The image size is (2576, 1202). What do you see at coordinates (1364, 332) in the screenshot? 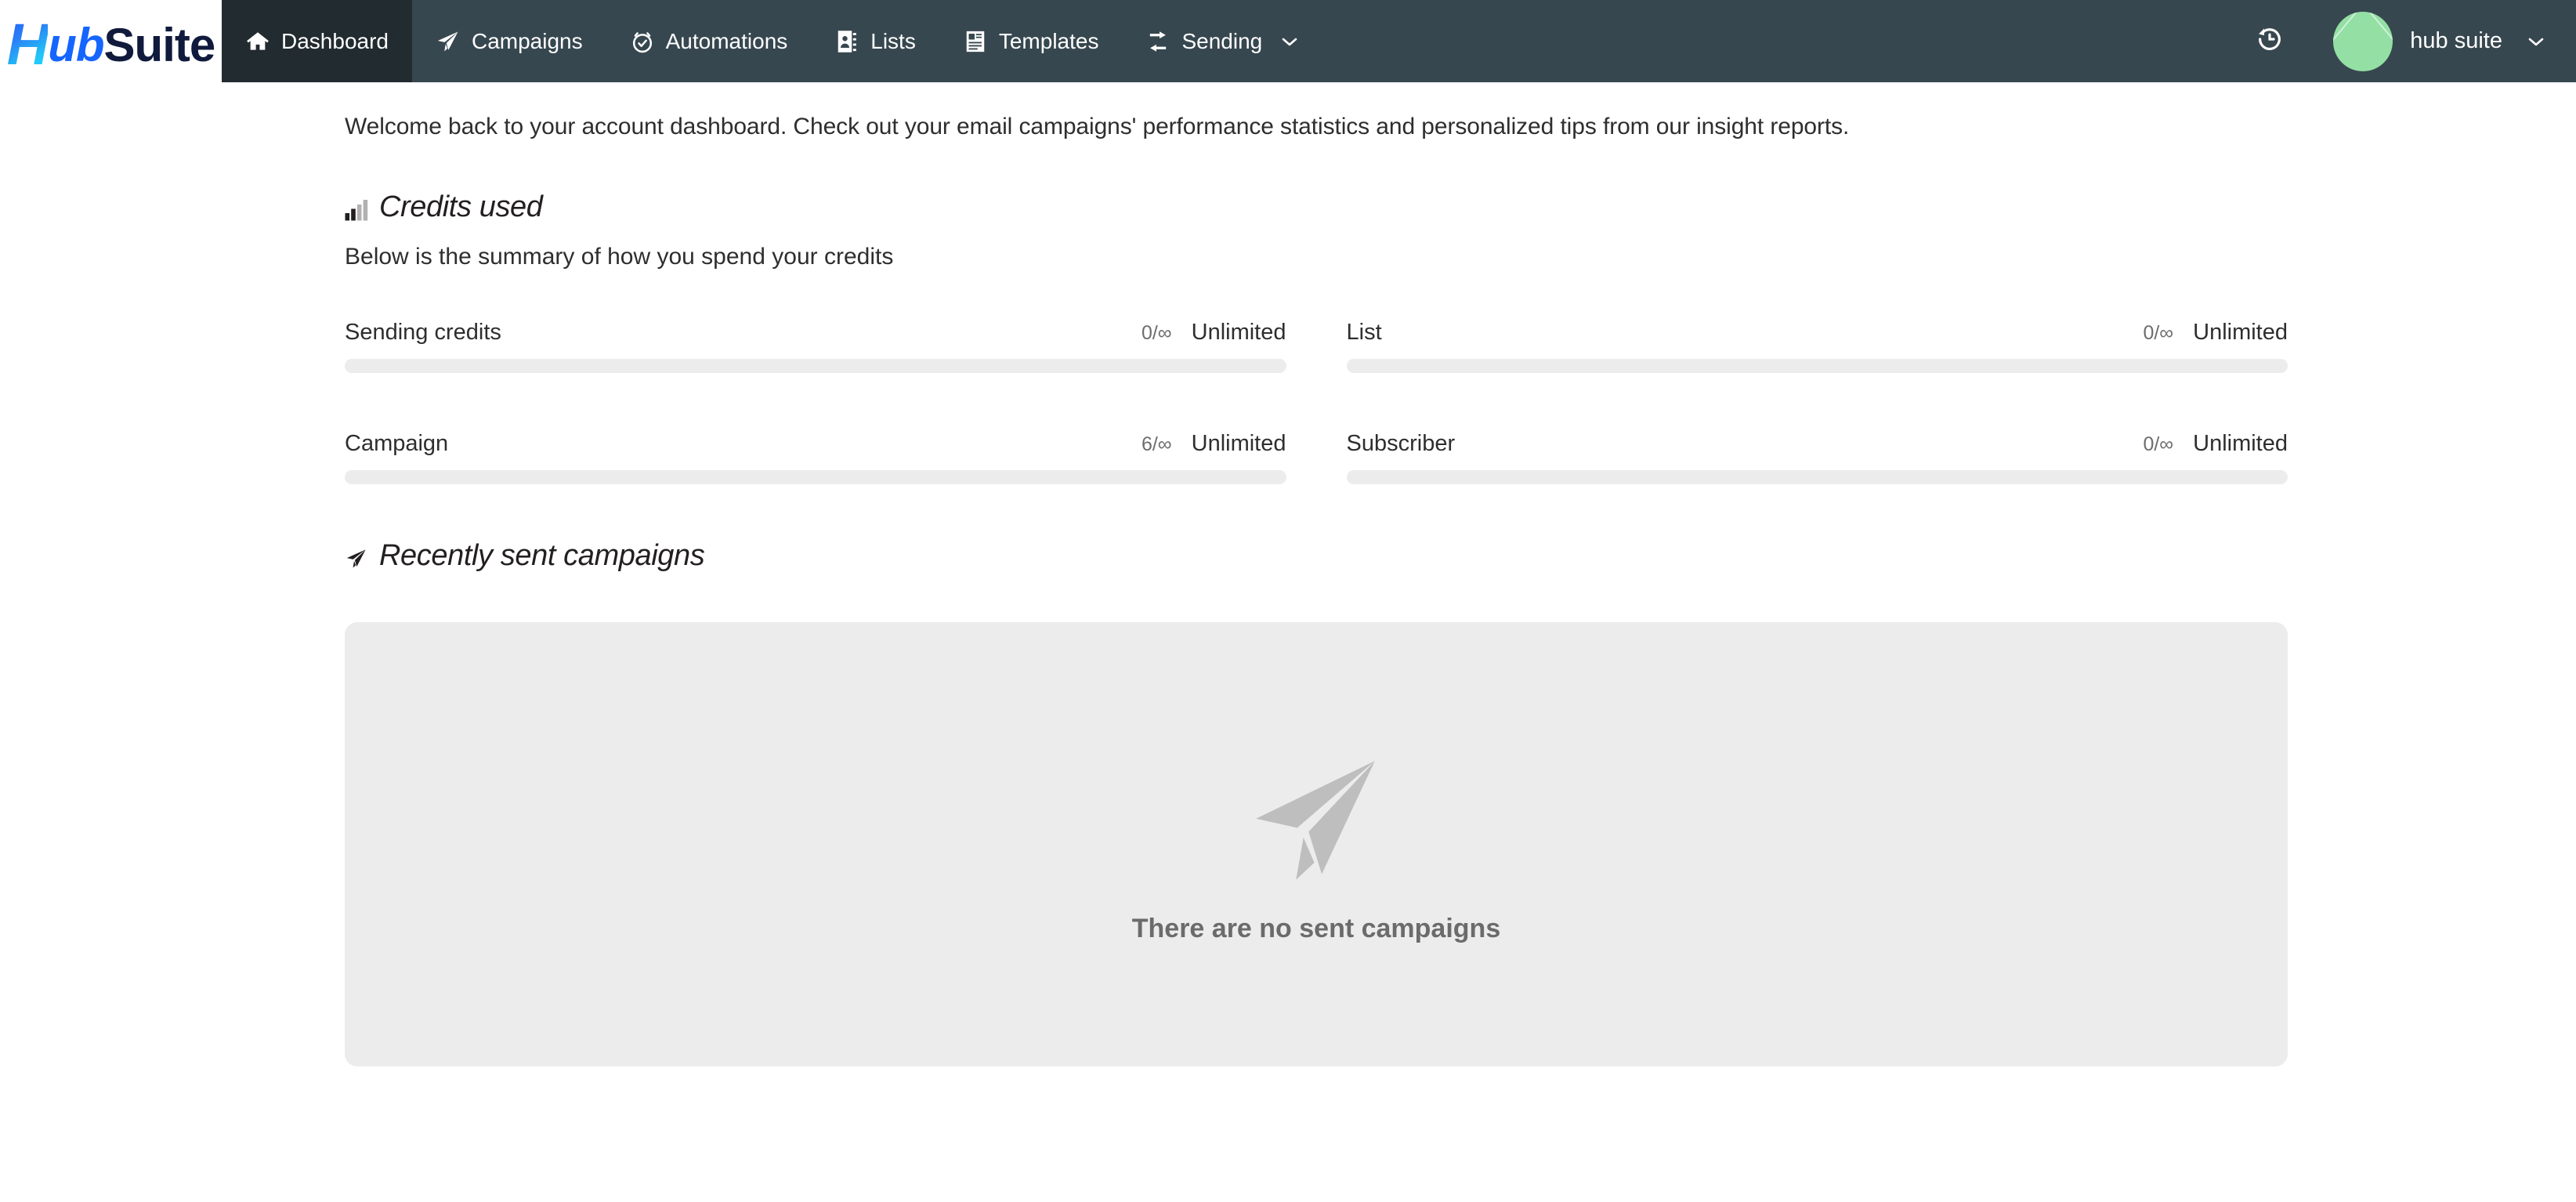
I see `credit-label: List` at bounding box center [1364, 332].